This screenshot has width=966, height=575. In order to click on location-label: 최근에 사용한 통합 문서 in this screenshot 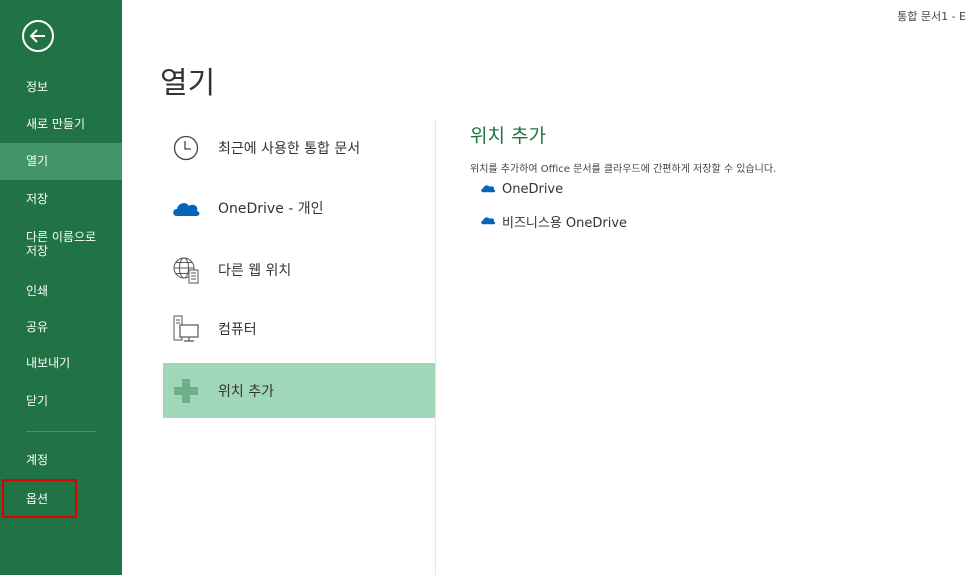, I will do `click(289, 148)`.